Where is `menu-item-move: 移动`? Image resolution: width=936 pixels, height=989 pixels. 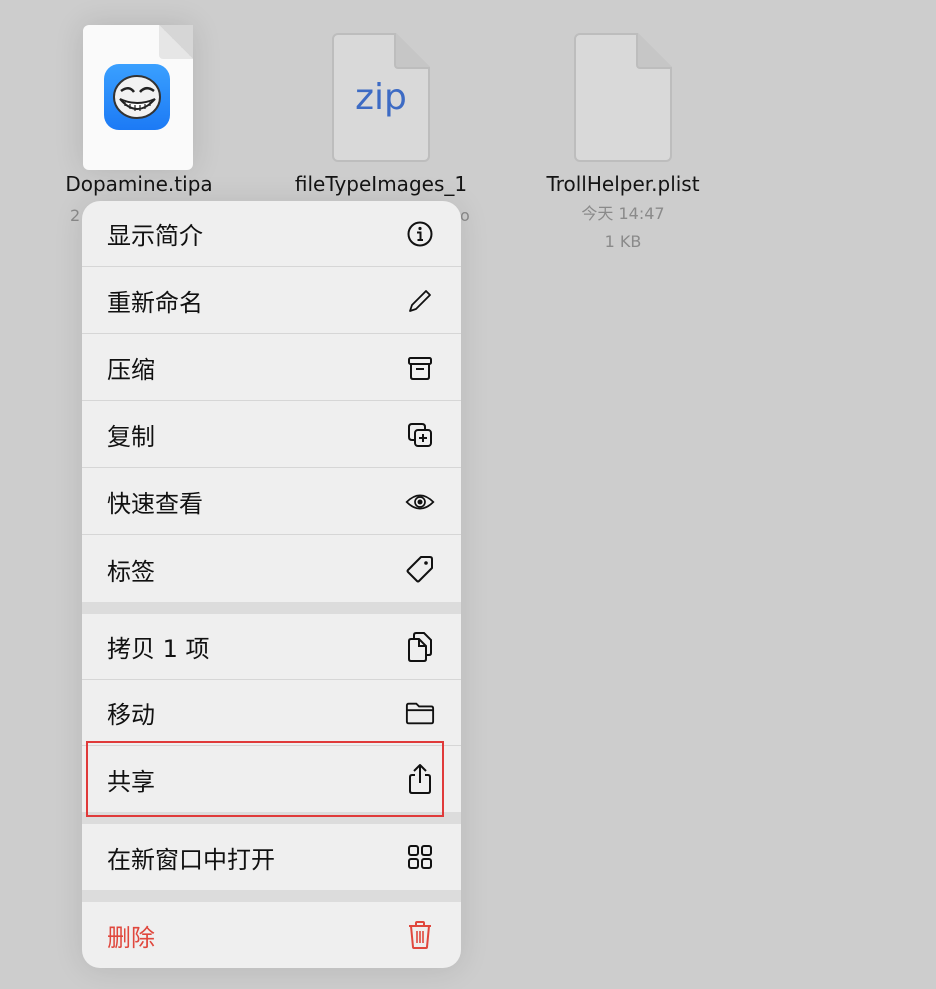 menu-item-move: 移动 is located at coordinates (271, 713).